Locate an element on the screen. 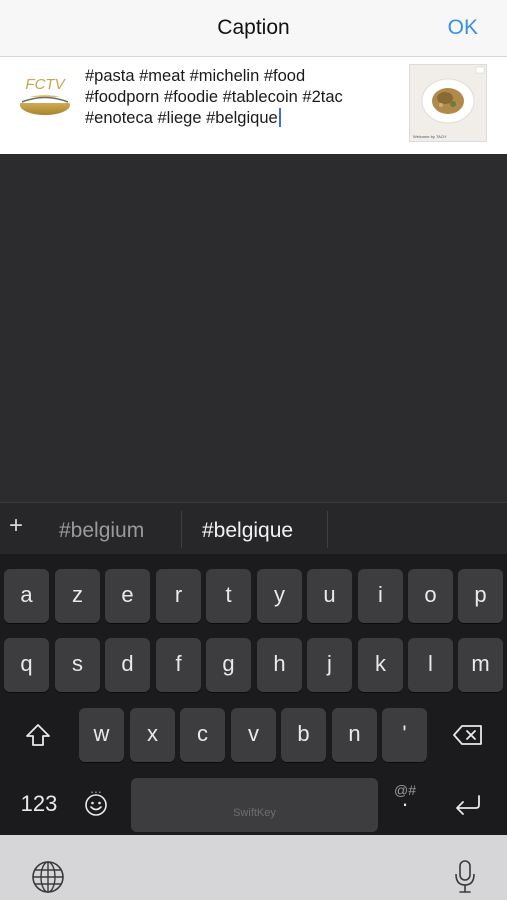  key-o: o is located at coordinates (430, 596).